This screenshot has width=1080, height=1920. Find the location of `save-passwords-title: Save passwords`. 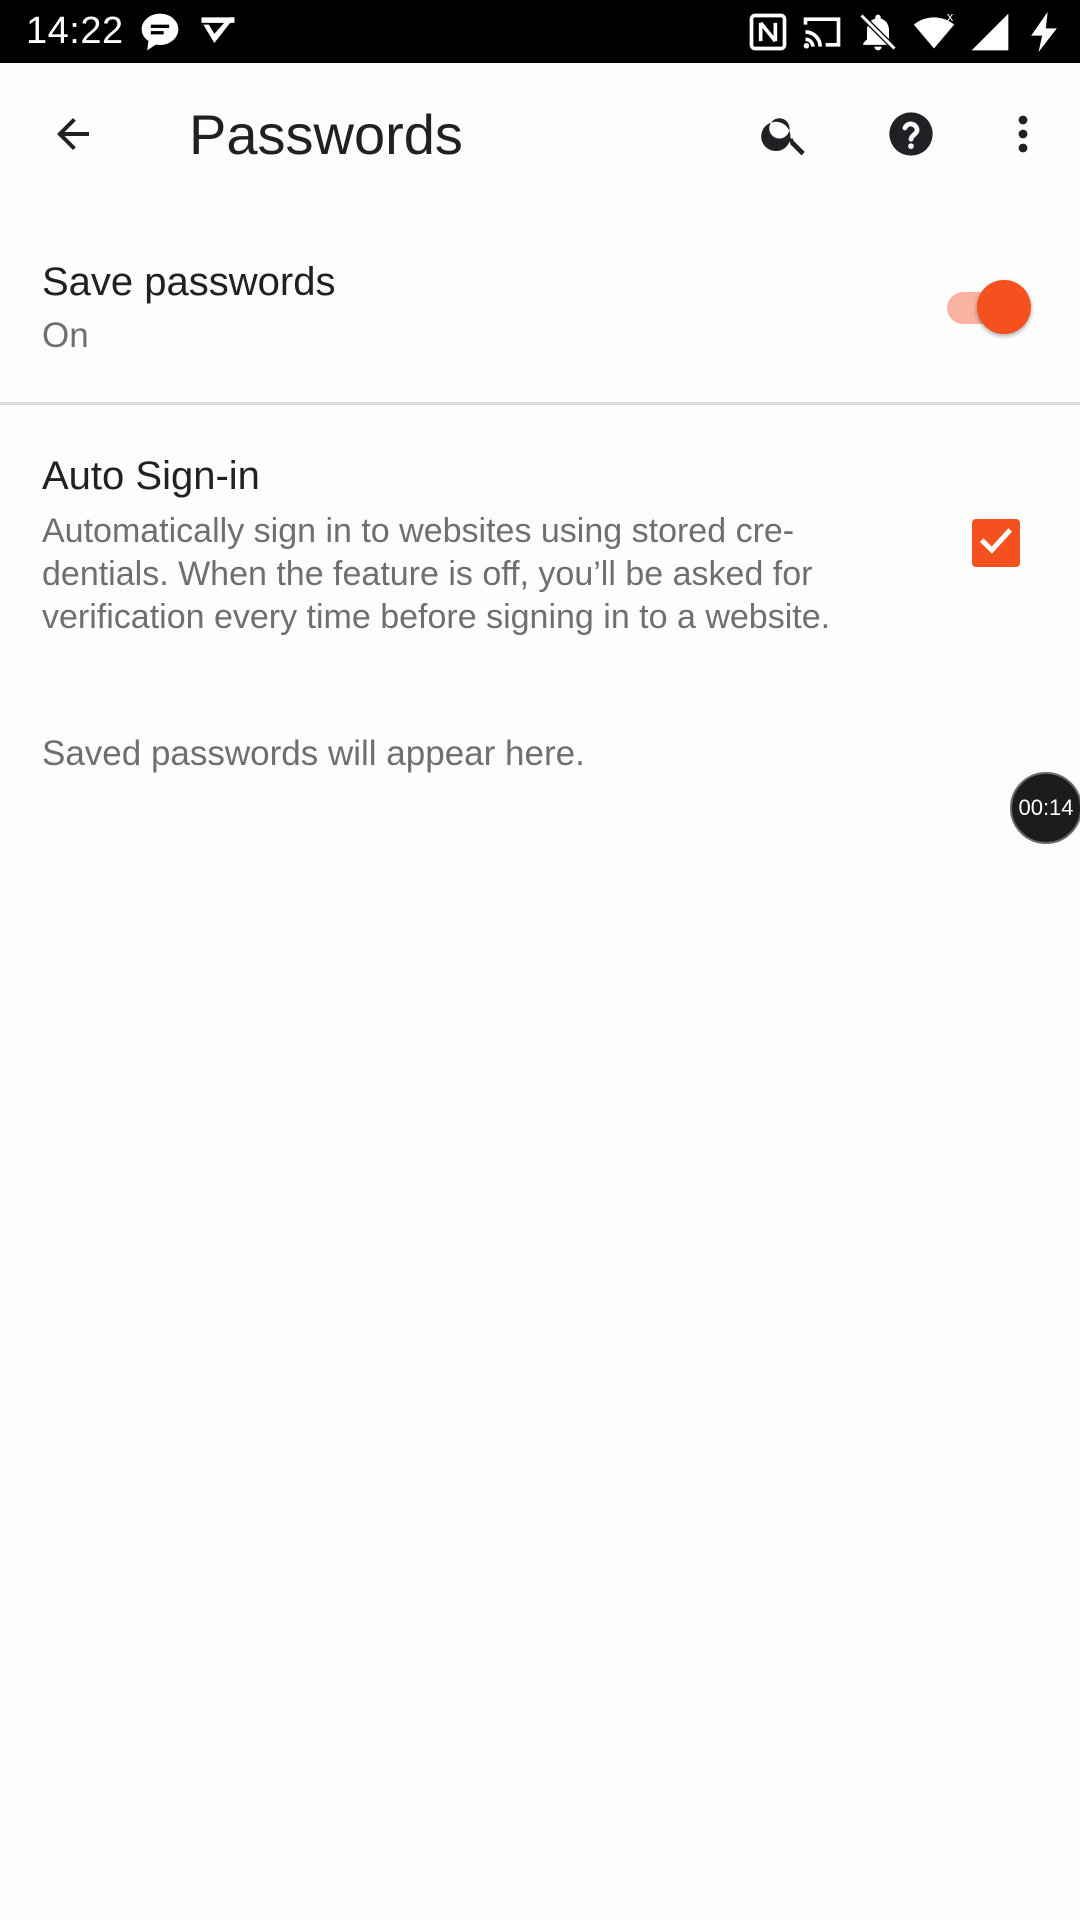

save-passwords-title: Save passwords is located at coordinates (189, 282).